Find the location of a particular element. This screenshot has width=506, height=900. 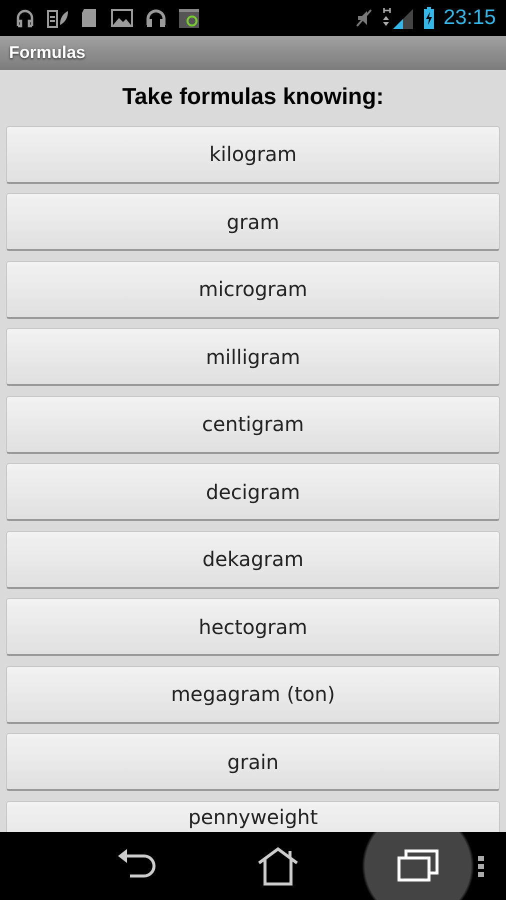

unit-button: gram is located at coordinates (253, 222).